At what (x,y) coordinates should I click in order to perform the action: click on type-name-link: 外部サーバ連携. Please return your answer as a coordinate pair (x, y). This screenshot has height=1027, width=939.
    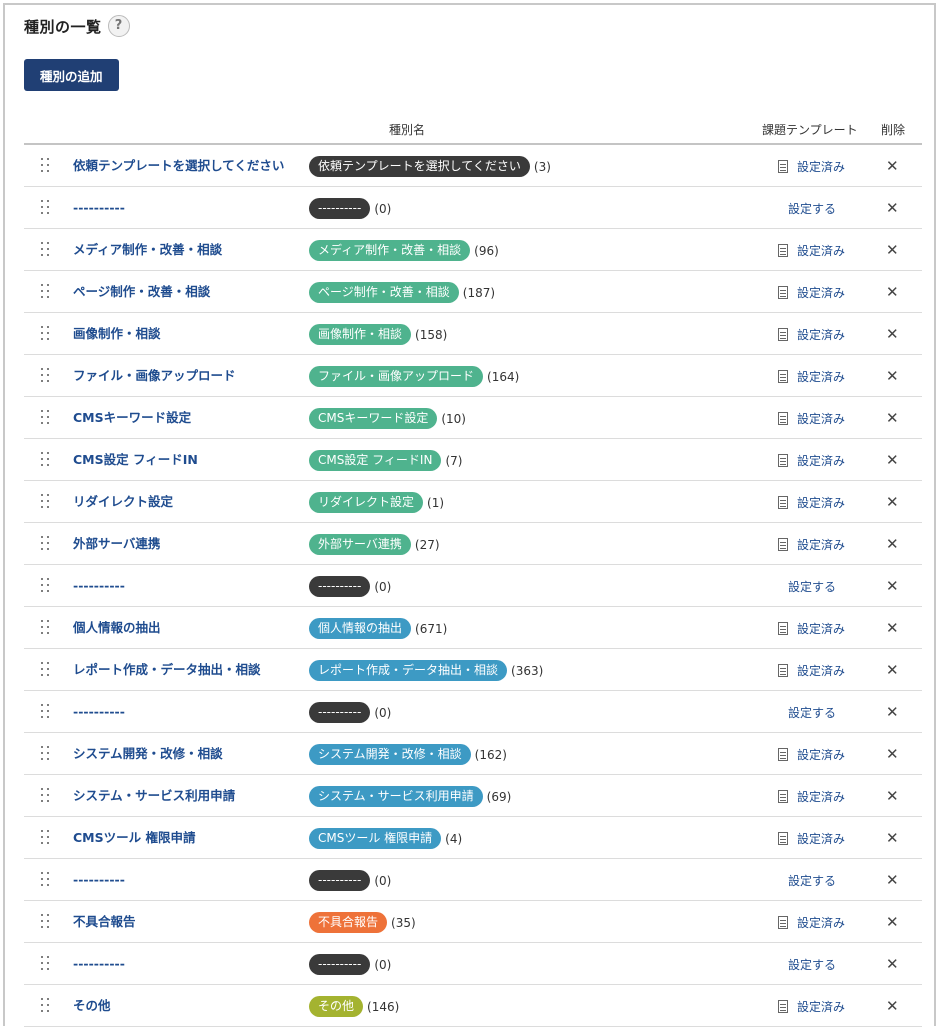
    Looking at the image, I should click on (116, 544).